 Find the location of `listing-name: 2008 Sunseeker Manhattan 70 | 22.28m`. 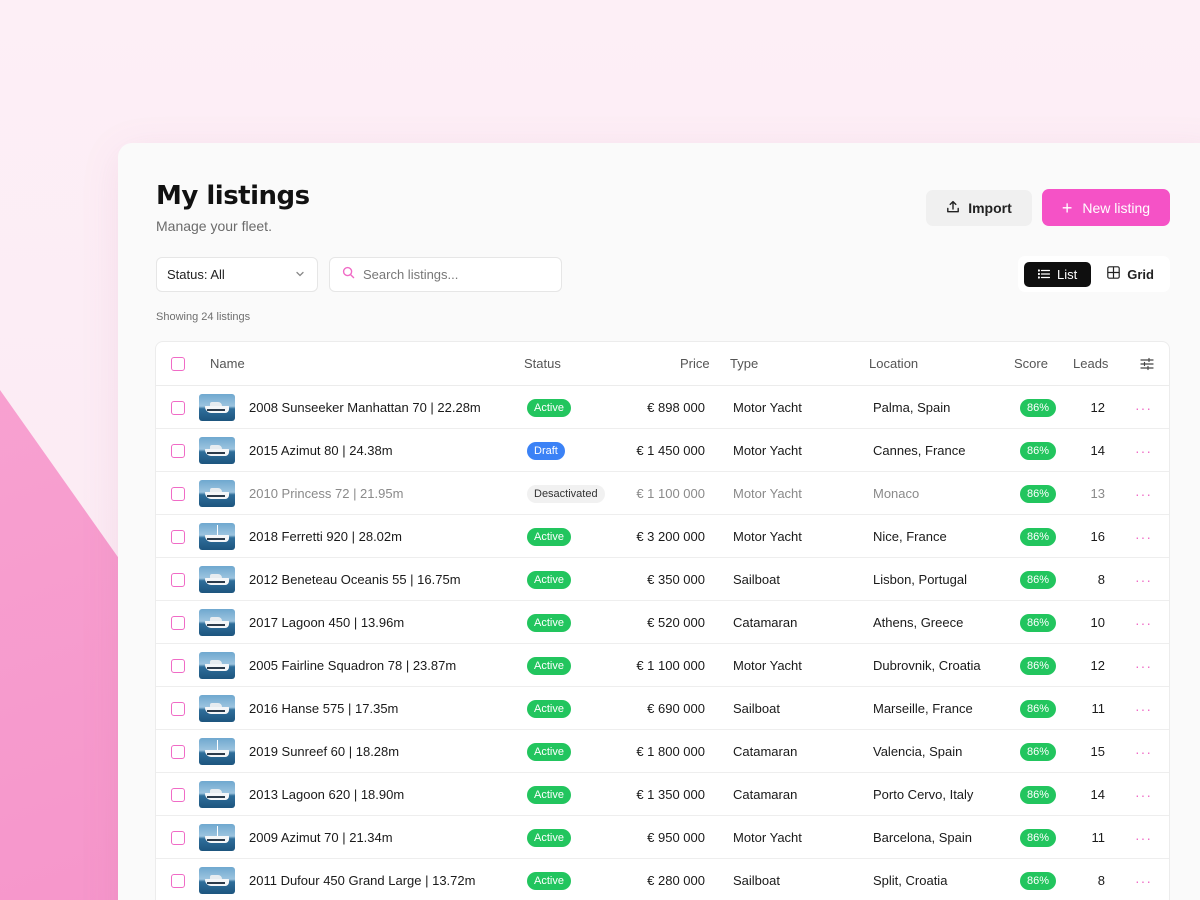

listing-name: 2008 Sunseeker Manhattan 70 | 22.28m is located at coordinates (365, 407).